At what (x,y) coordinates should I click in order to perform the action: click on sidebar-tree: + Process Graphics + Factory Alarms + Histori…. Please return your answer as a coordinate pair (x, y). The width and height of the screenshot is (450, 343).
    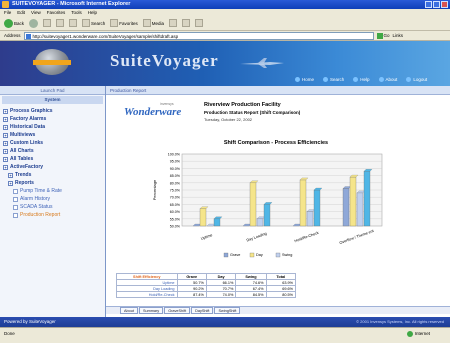
    Looking at the image, I should click on (52, 163).